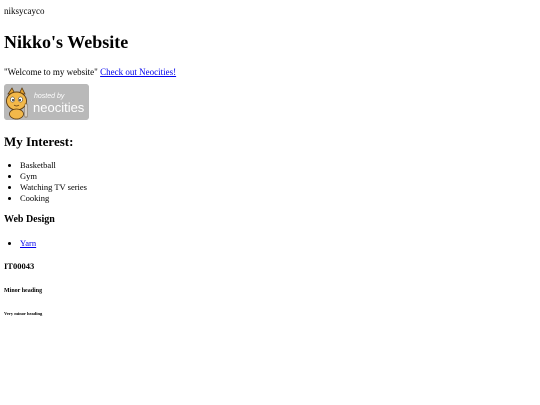  Describe the element at coordinates (51, 72) in the screenshot. I see `welcome-text: "Welcome to my website"` at that location.